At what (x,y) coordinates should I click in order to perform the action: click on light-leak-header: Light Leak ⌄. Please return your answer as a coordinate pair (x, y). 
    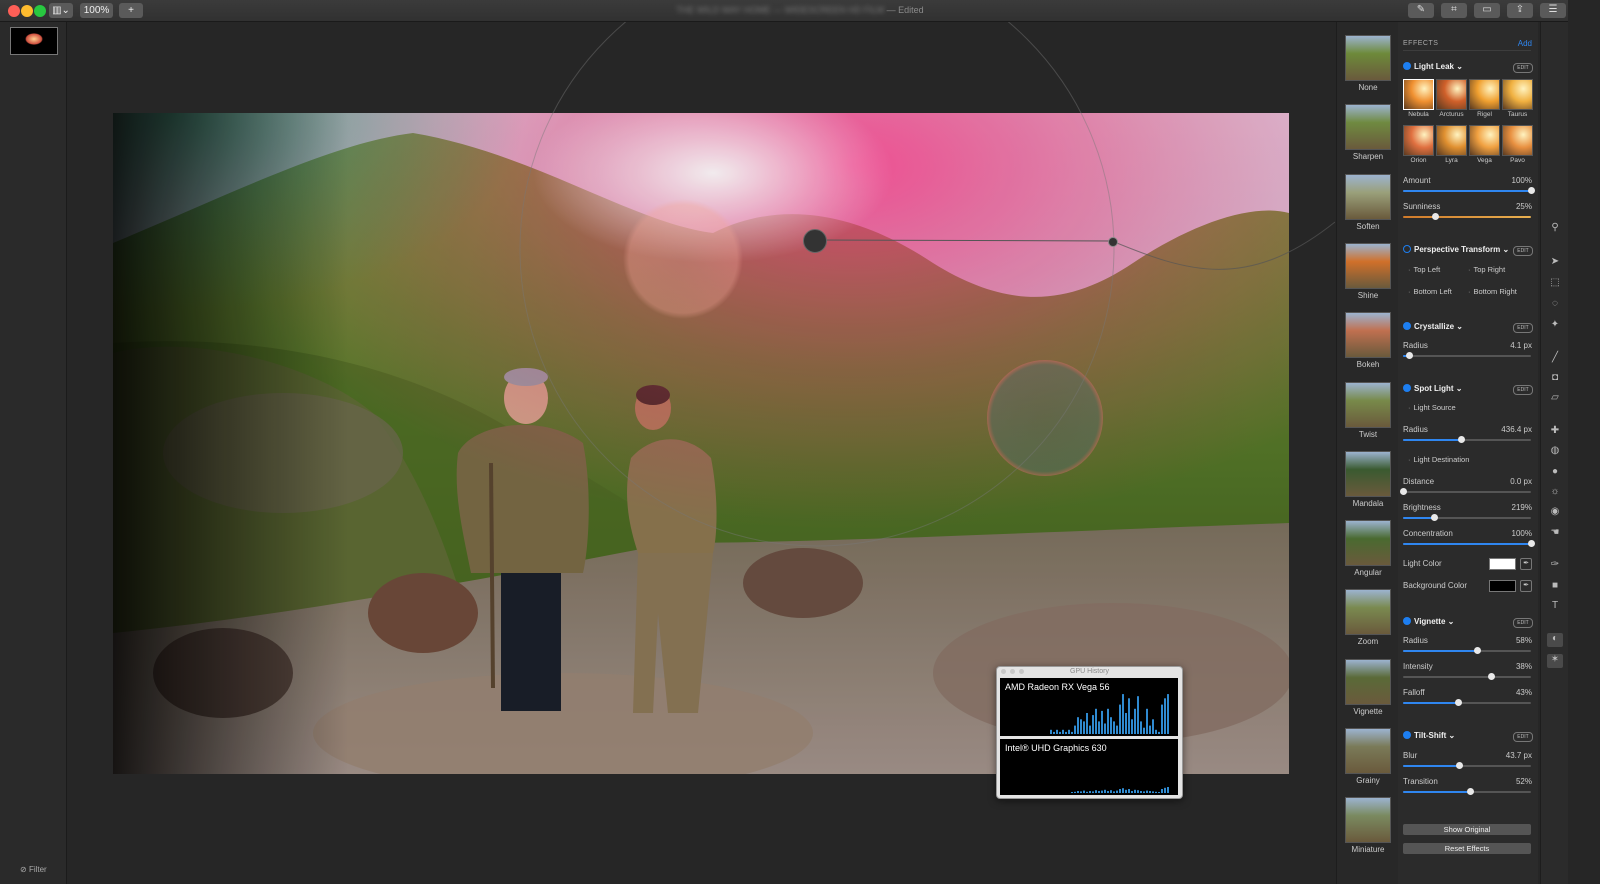
    Looking at the image, I should click on (1433, 66).